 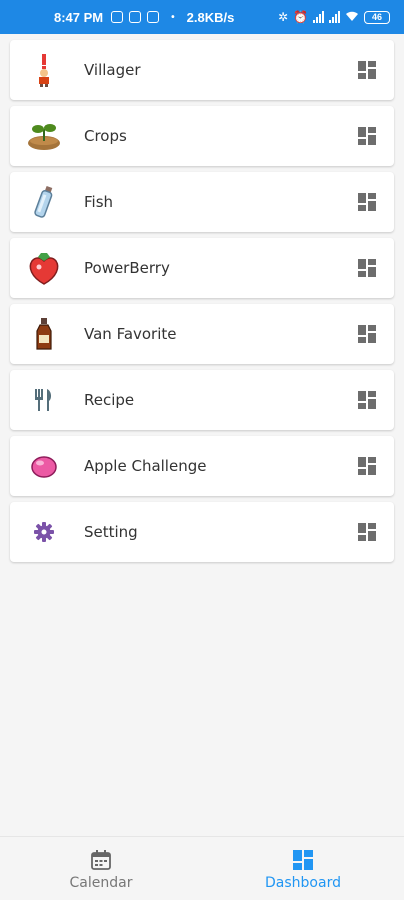 What do you see at coordinates (202, 268) in the screenshot?
I see `menu-item-powerberry: PowerBerry` at bounding box center [202, 268].